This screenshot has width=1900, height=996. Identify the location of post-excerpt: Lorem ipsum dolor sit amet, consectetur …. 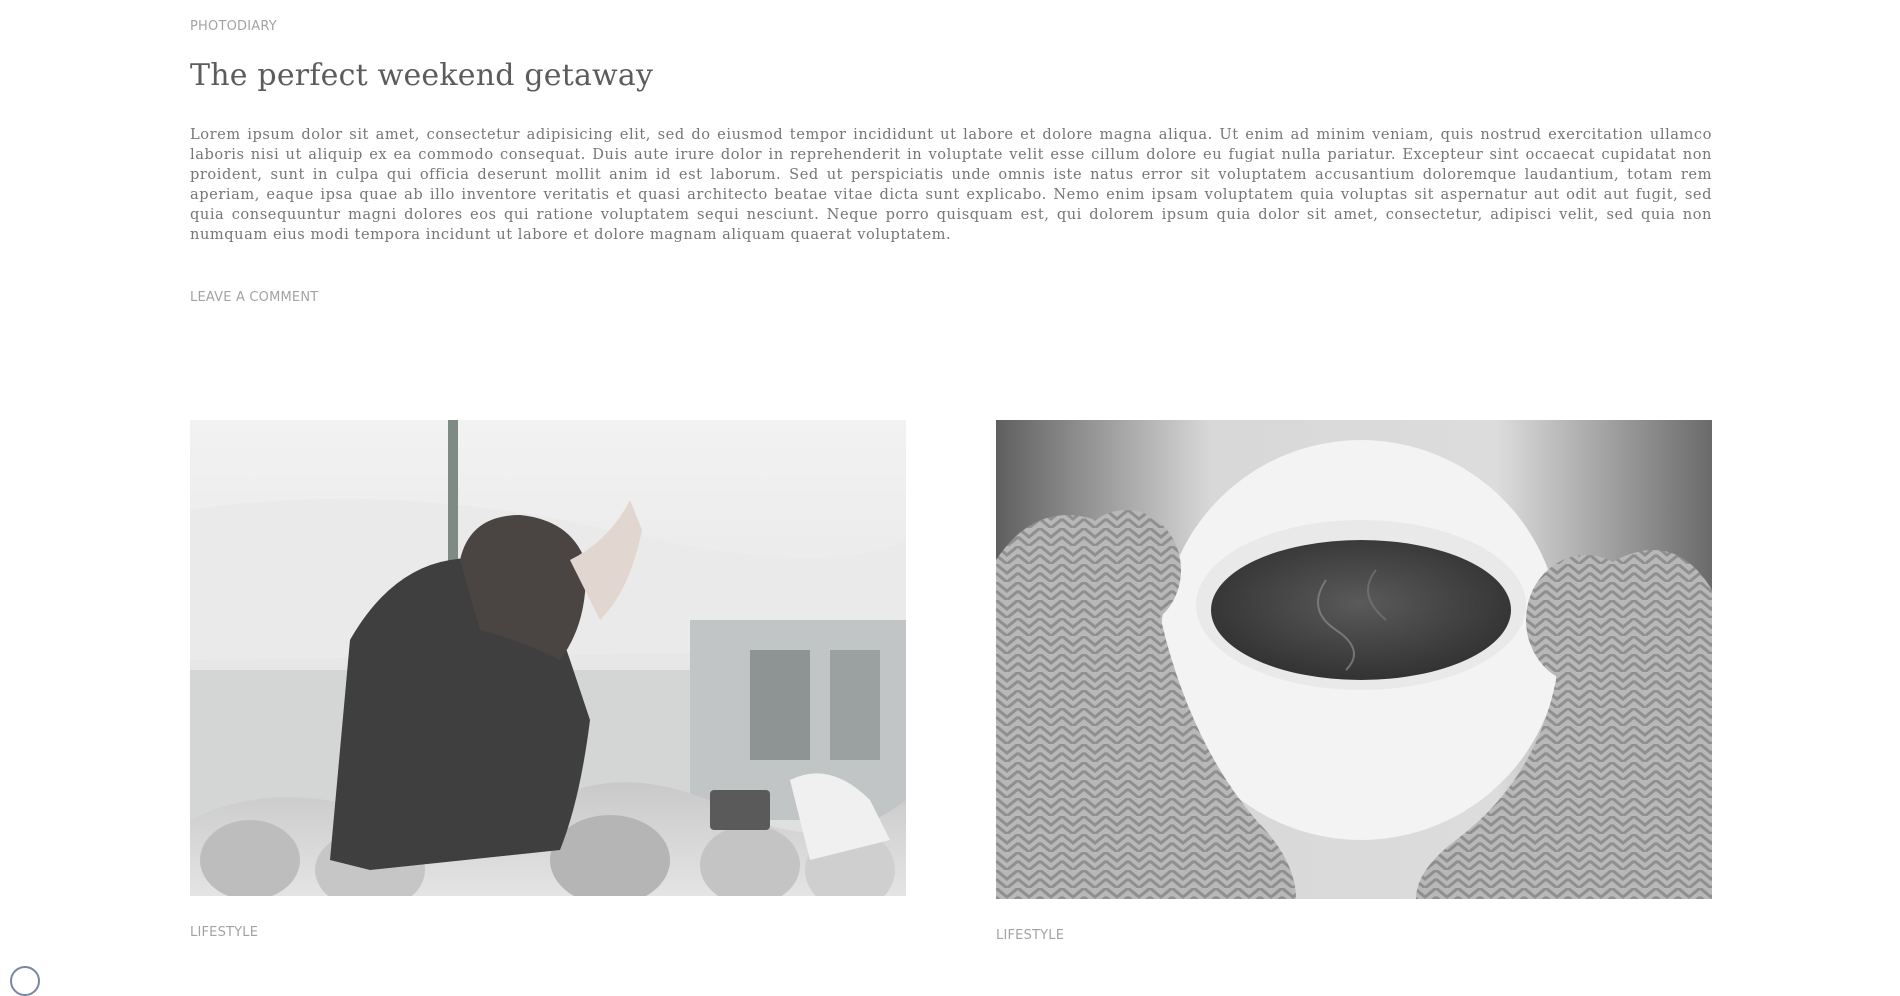
(951, 184).